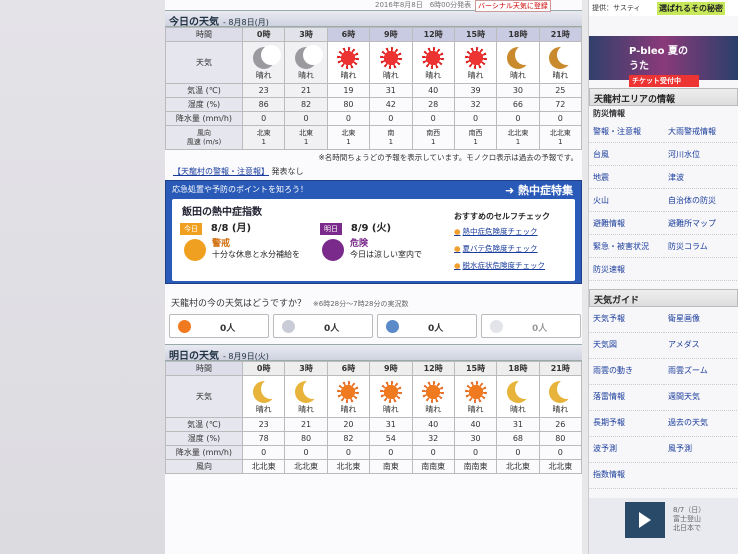 This screenshot has height=554, width=738. What do you see at coordinates (386, 254) in the screenshot?
I see `tomorrow-heat-desc: 今日は涼しい室内で` at bounding box center [386, 254].